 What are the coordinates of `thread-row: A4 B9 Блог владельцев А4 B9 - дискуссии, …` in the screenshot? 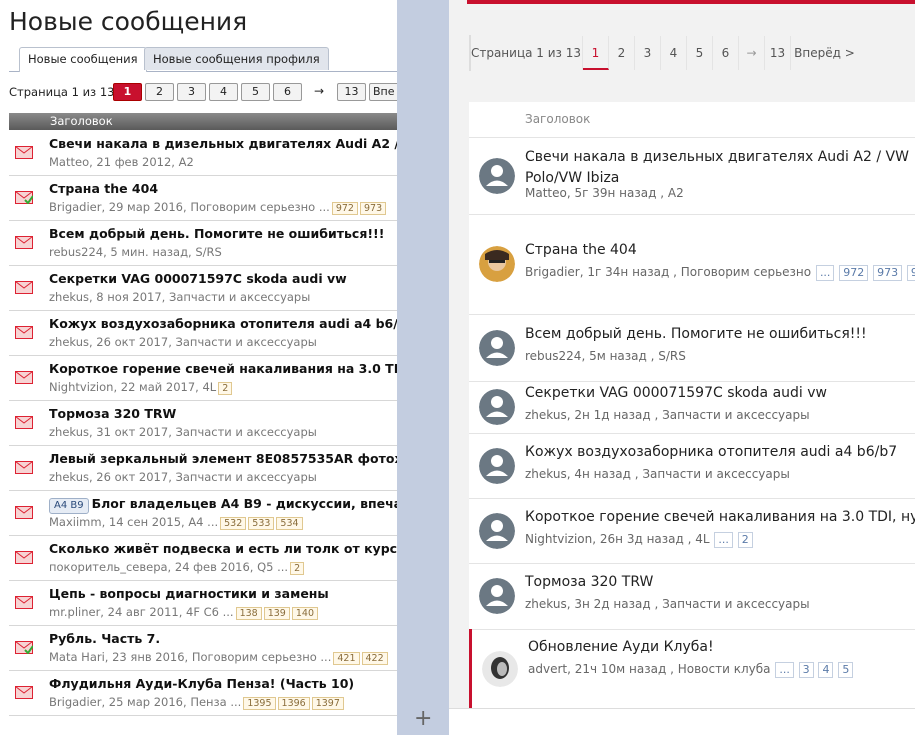 It's located at (203, 513).